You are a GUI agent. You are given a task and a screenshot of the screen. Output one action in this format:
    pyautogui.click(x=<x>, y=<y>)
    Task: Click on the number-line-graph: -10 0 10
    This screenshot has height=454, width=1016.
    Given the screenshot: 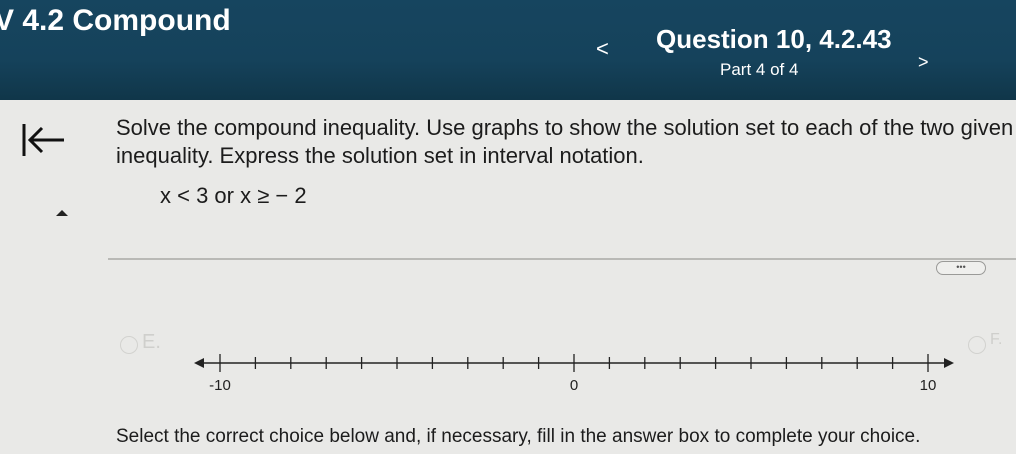 What is the action you would take?
    pyautogui.click(x=574, y=374)
    